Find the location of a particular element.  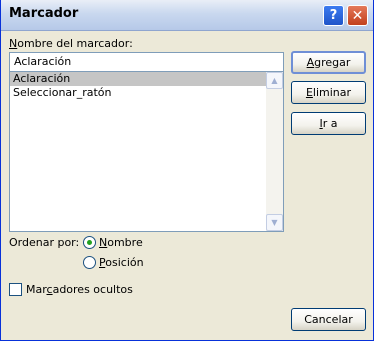

bookmark-name-label: Nombre del marcador: is located at coordinates (71, 43).